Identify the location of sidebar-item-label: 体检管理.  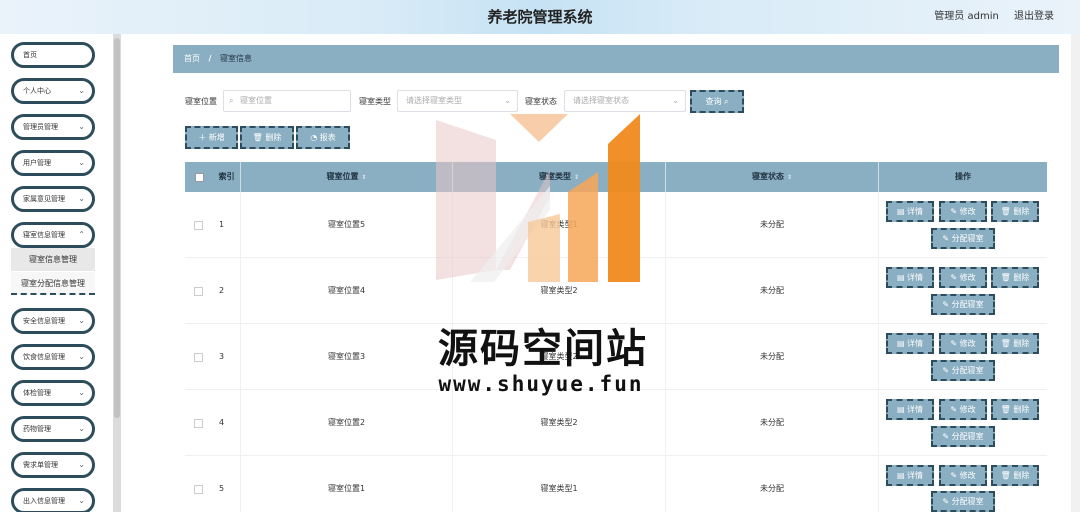
(37, 393).